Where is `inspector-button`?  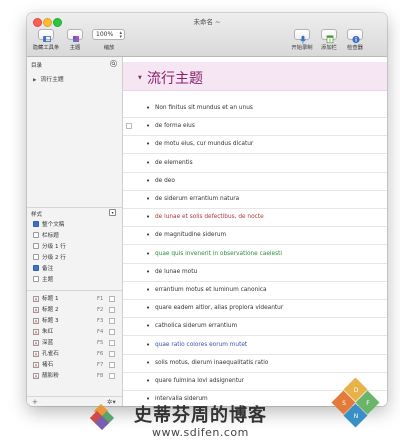
inspector-button is located at coordinates (355, 36).